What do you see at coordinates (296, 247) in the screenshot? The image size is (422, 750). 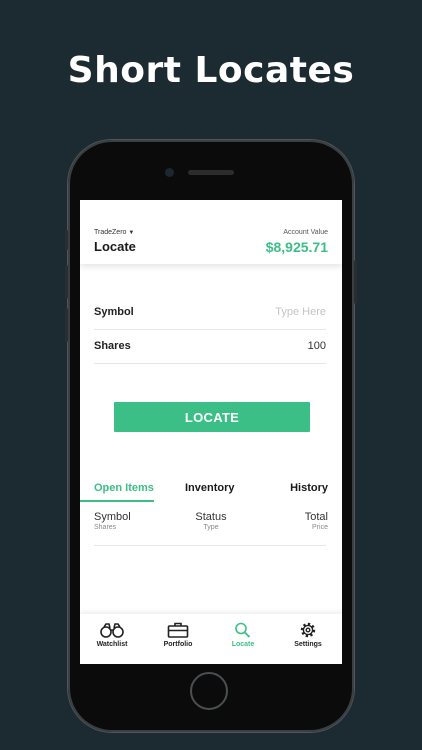 I see `account-value: $8,925.71` at bounding box center [296, 247].